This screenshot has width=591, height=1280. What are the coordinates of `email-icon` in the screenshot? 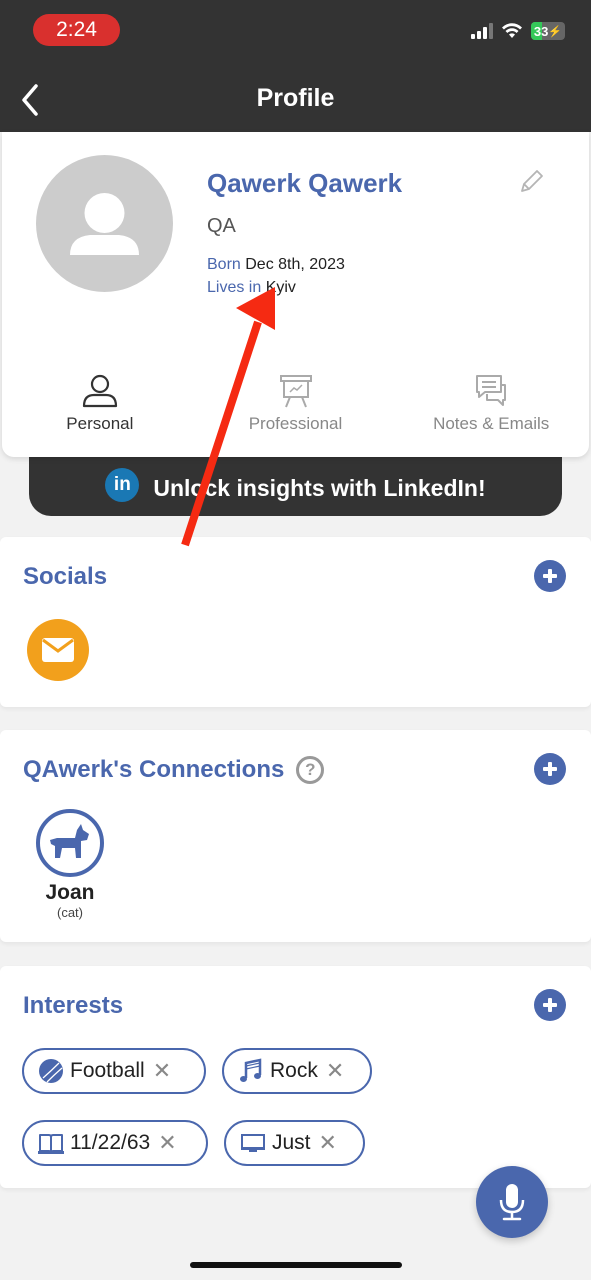 It's located at (58, 650).